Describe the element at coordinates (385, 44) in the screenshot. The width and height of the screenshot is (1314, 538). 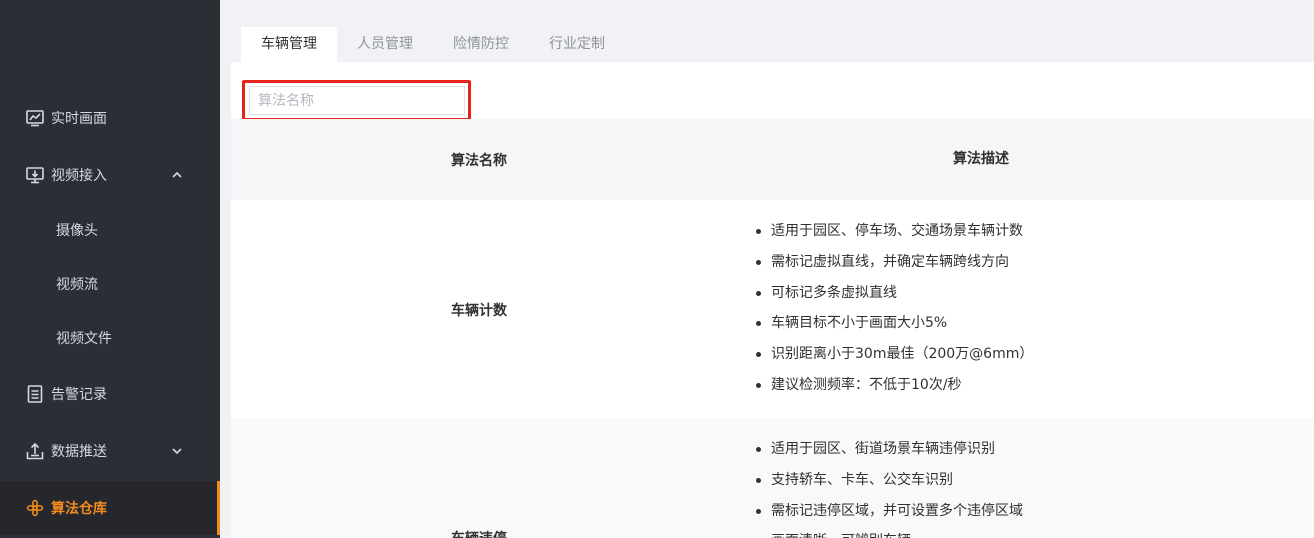
I see `tab-personnel-management: 人员管理` at that location.